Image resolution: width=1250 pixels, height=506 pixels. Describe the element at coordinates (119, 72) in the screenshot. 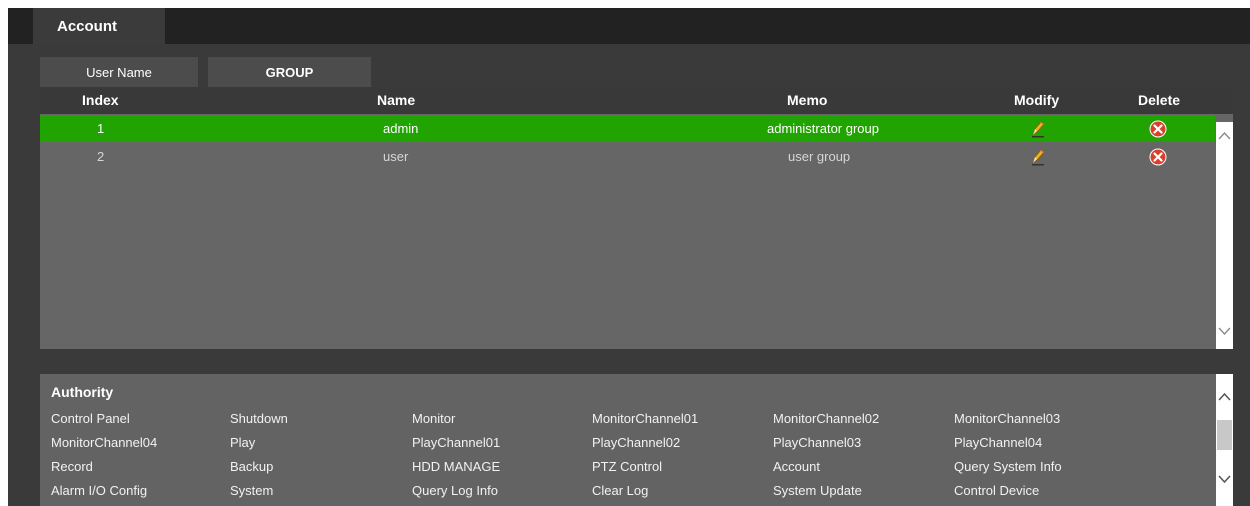

I see `subtab-user-name: User Name` at that location.